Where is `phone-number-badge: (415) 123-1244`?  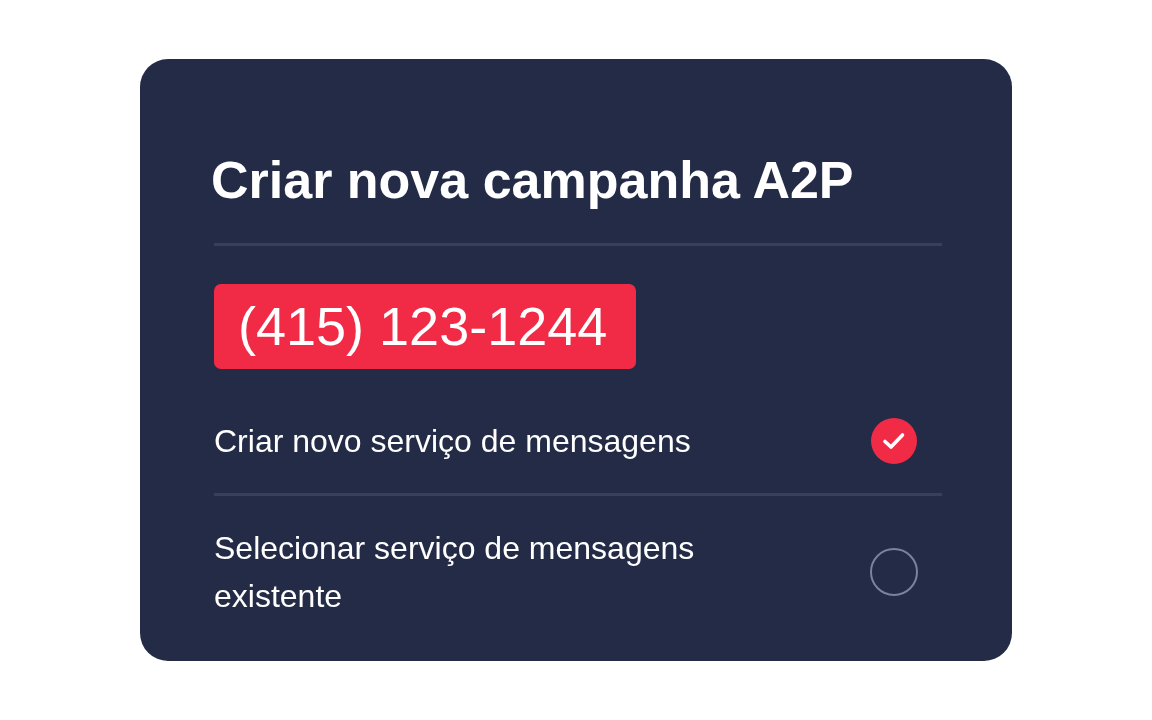 phone-number-badge: (415) 123-1244 is located at coordinates (425, 326).